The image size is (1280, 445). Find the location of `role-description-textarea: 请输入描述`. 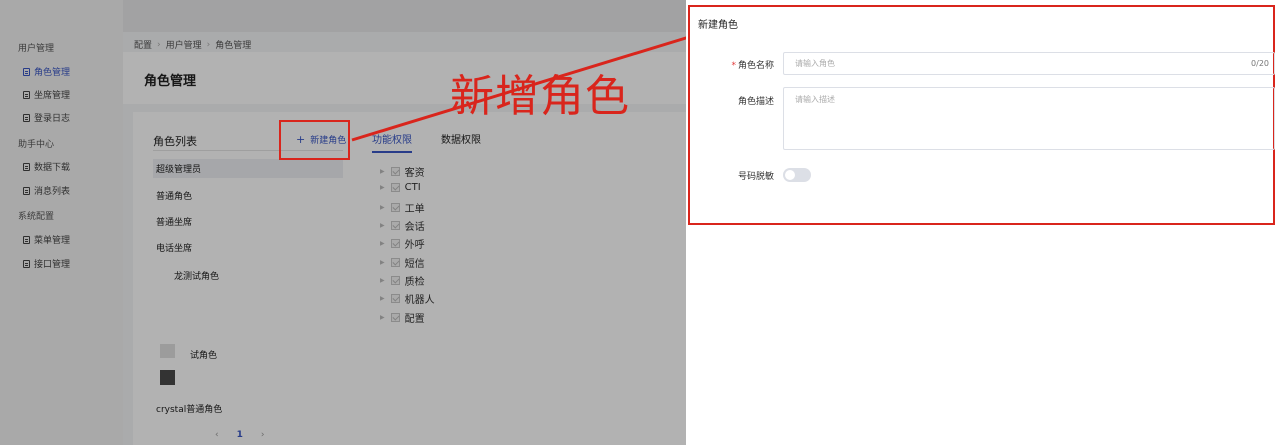

role-description-textarea: 请输入描述 is located at coordinates (1029, 118).